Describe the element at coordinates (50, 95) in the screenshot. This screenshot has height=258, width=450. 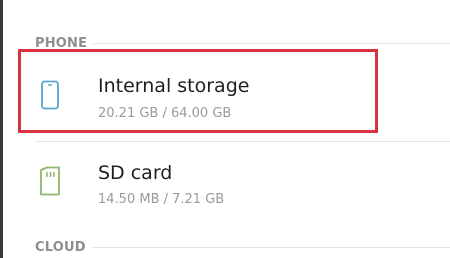
I see `phone-icon` at that location.